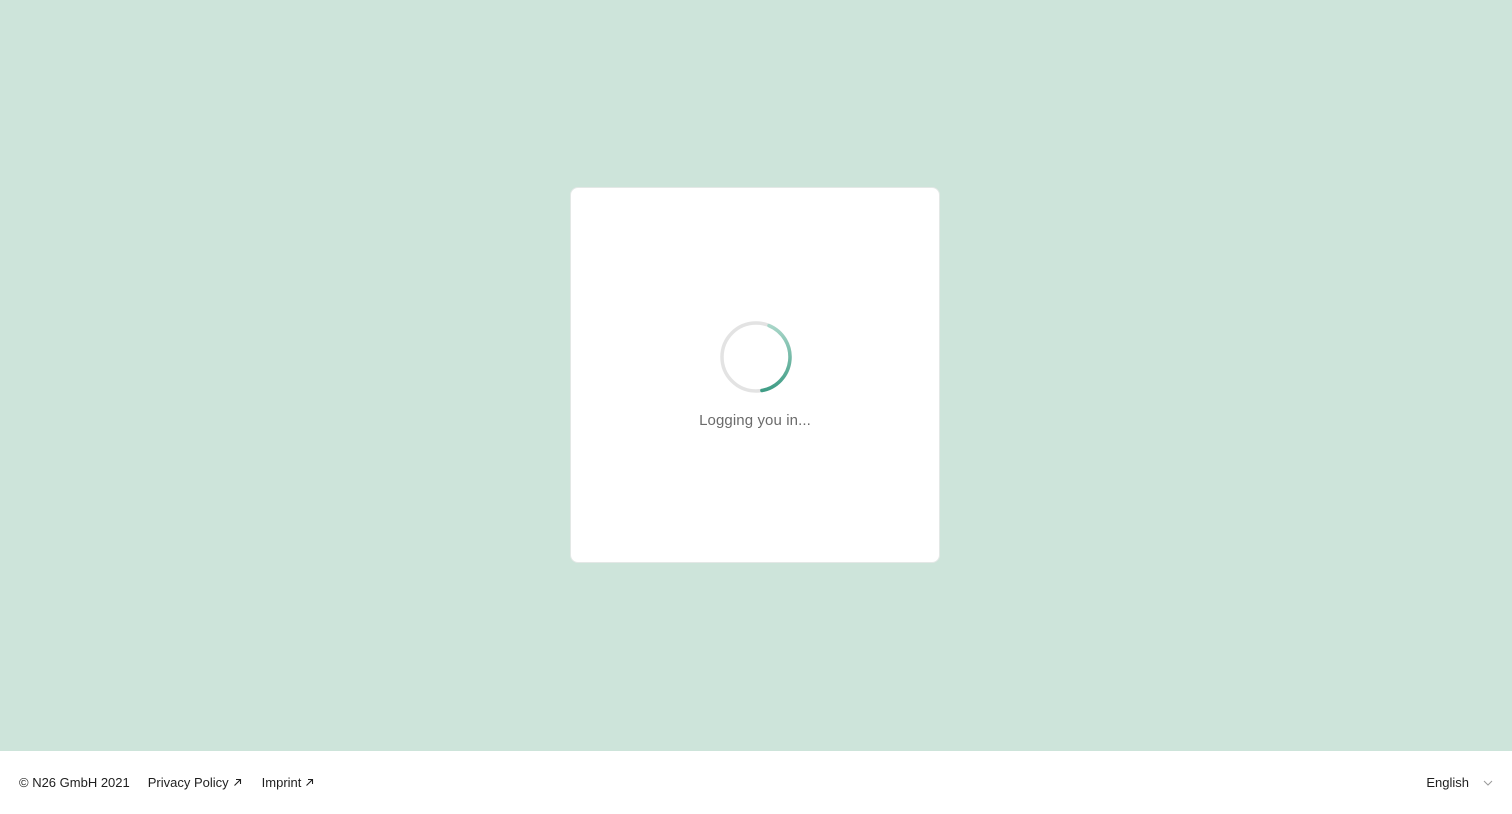  I want to click on imprint-label: Imprint, so click(281, 782).